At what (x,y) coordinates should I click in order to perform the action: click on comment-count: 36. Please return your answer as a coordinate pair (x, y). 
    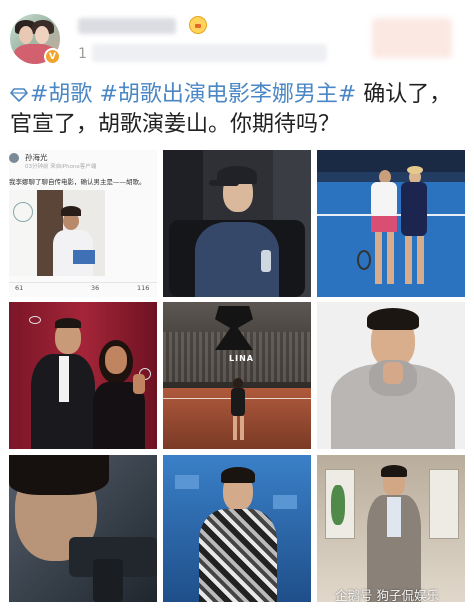
    Looking at the image, I should click on (95, 288).